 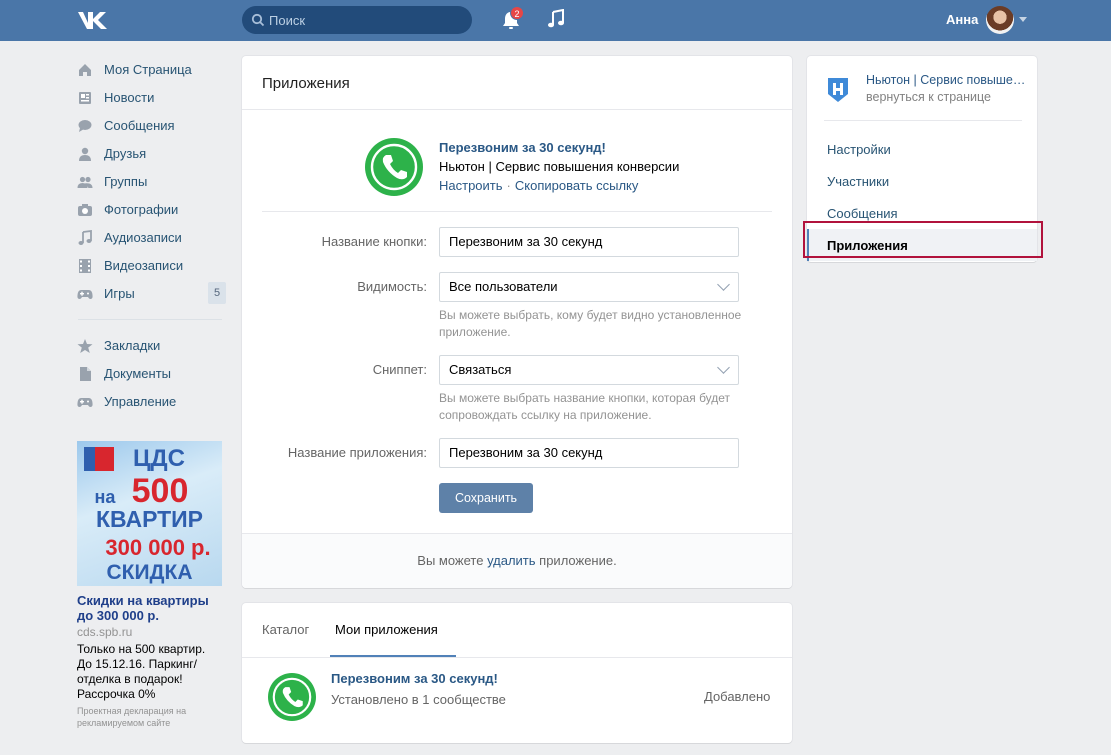 I want to click on app-subtitle: Ньютон | Сервис повышения конверсии, so click(x=559, y=166).